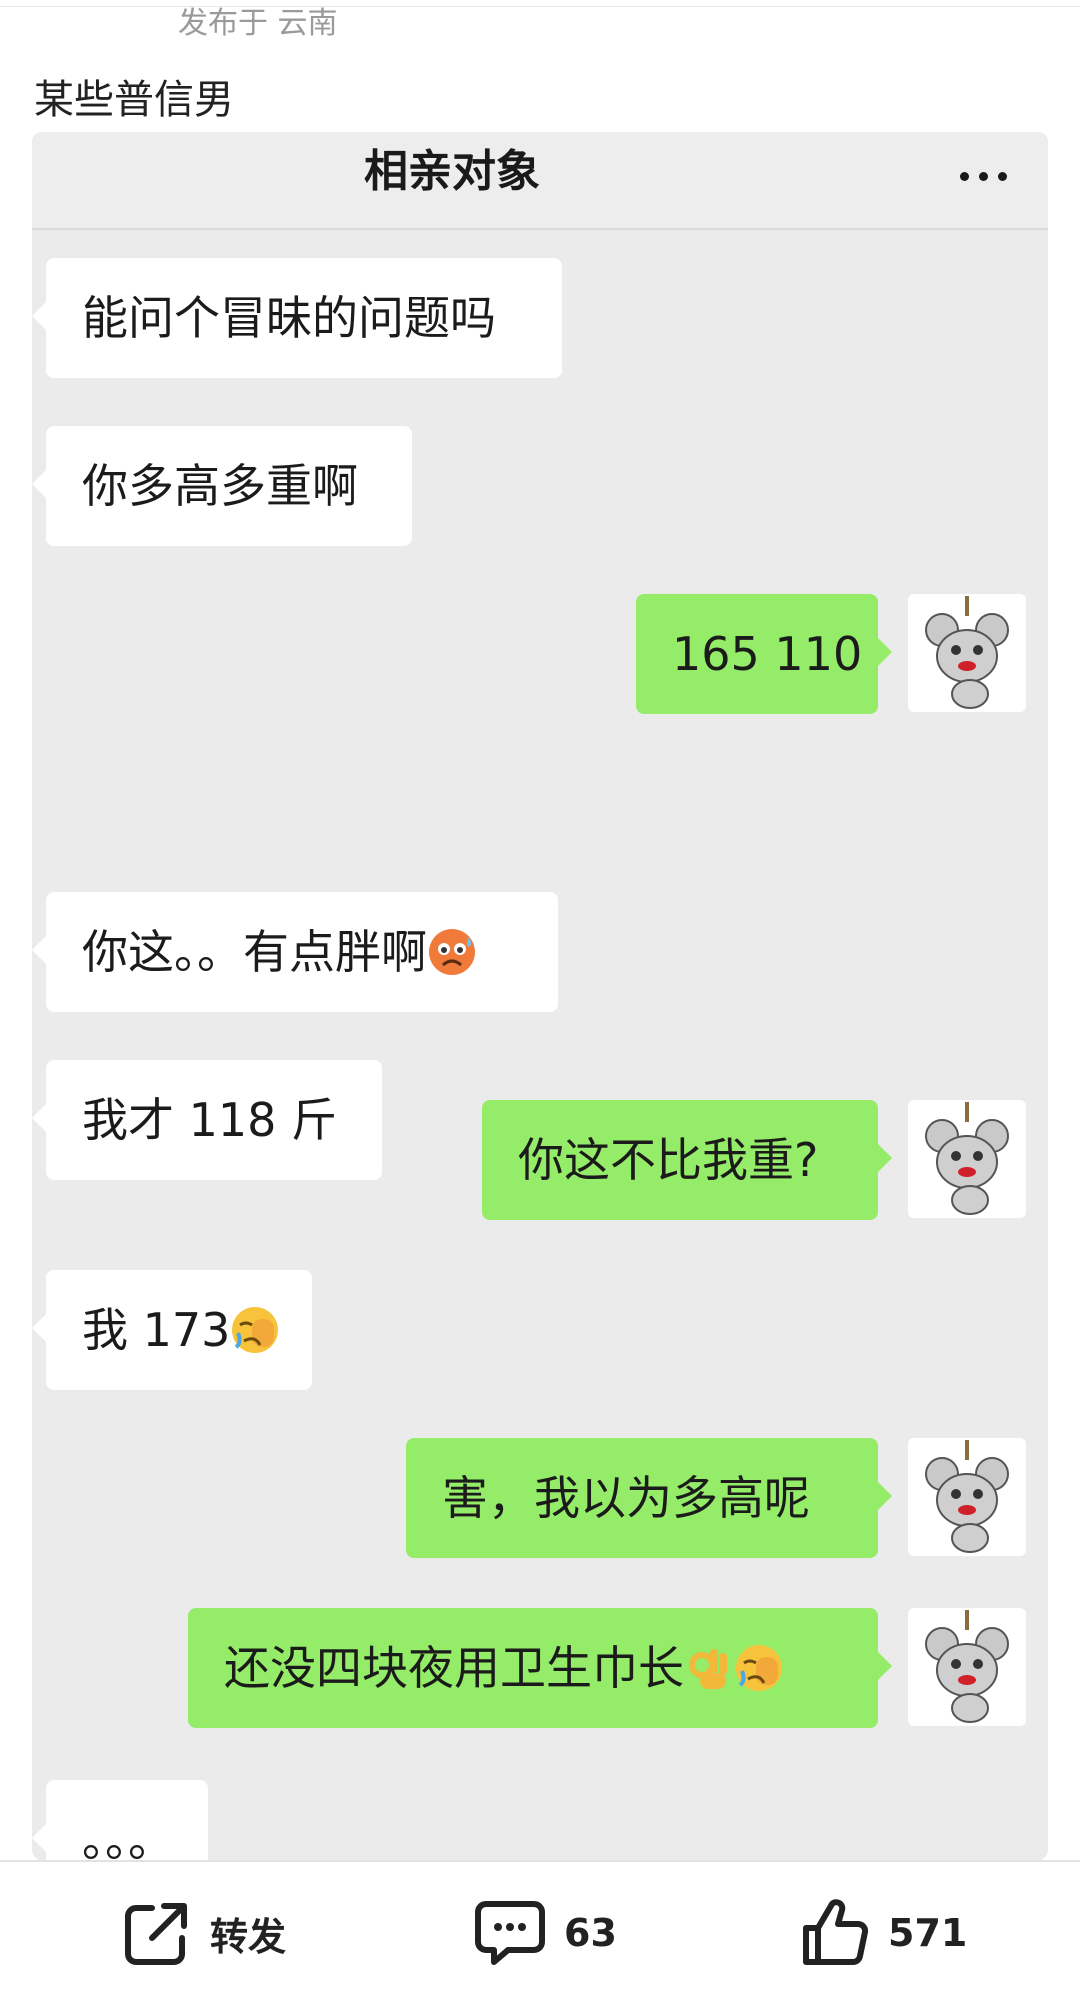  I want to click on message-bubble-left: 我 173, so click(172, 1330).